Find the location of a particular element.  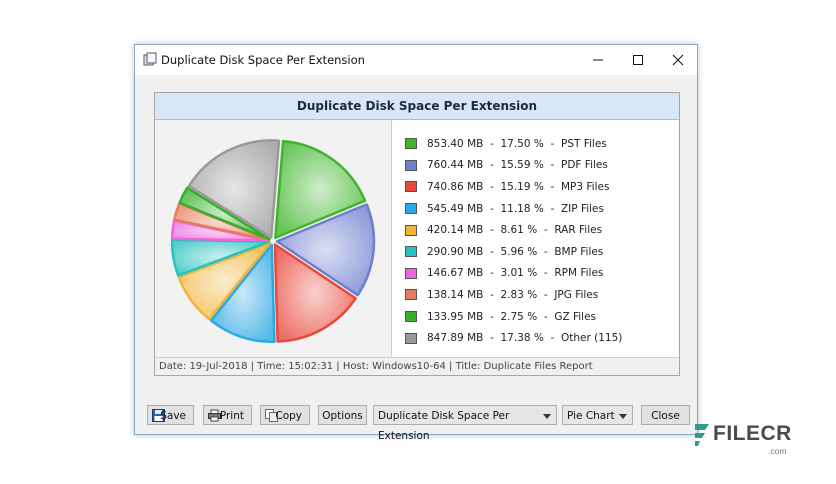

filecr-logo-icon is located at coordinates (702, 435).